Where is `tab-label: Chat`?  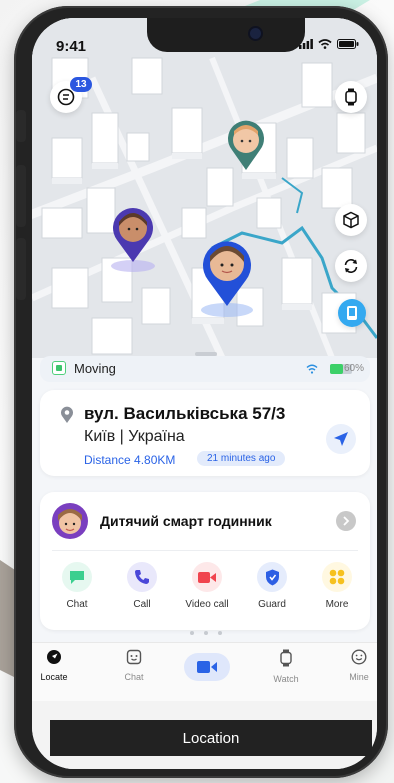
tab-label: Chat is located at coordinates (134, 677).